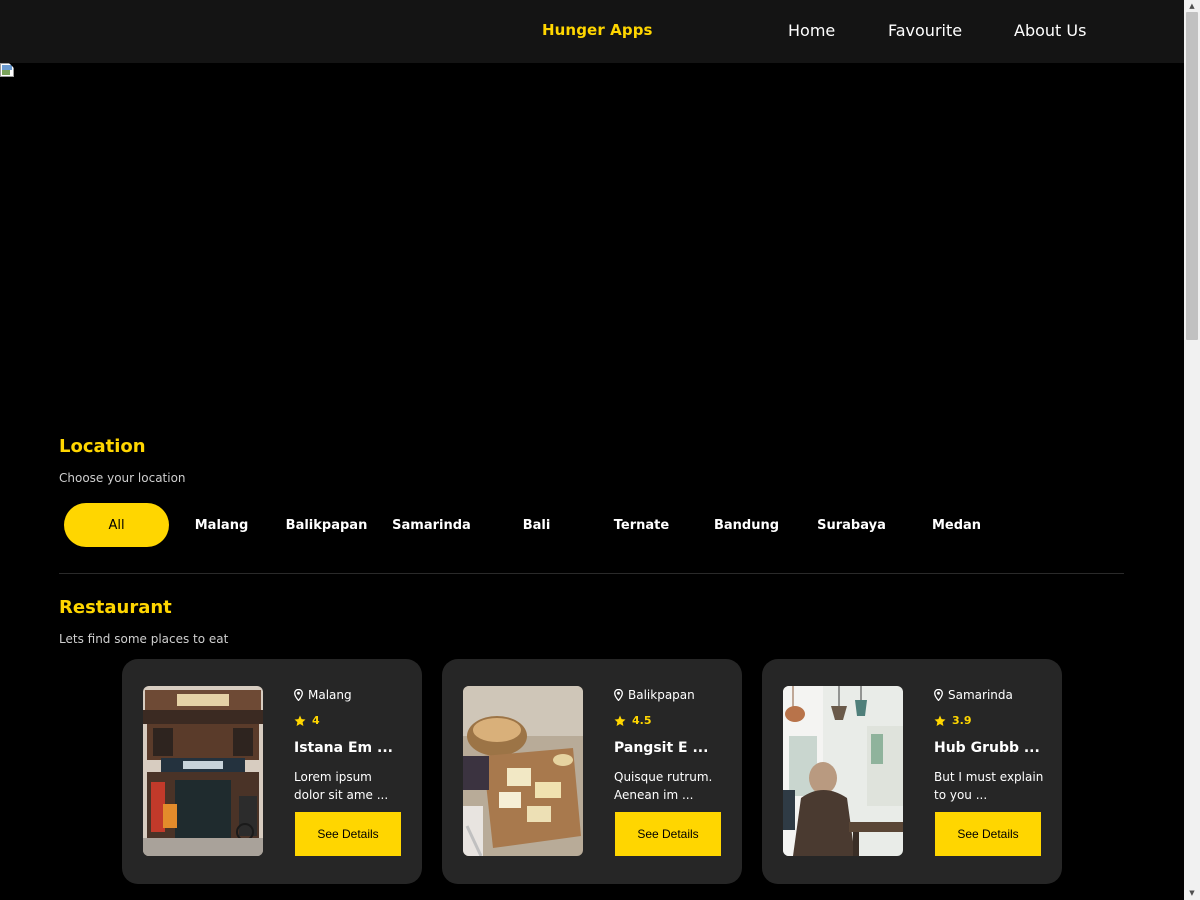 Image resolution: width=1200 pixels, height=900 pixels. What do you see at coordinates (333, 777) in the screenshot?
I see `restaurant-description-line: Lorem ipsum` at bounding box center [333, 777].